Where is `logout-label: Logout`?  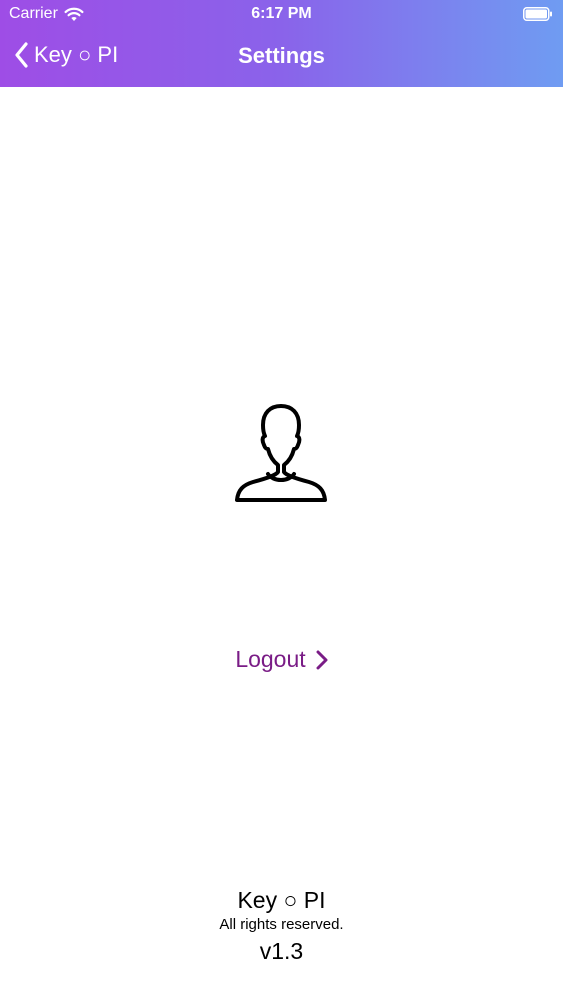
logout-label: Logout is located at coordinates (270, 659).